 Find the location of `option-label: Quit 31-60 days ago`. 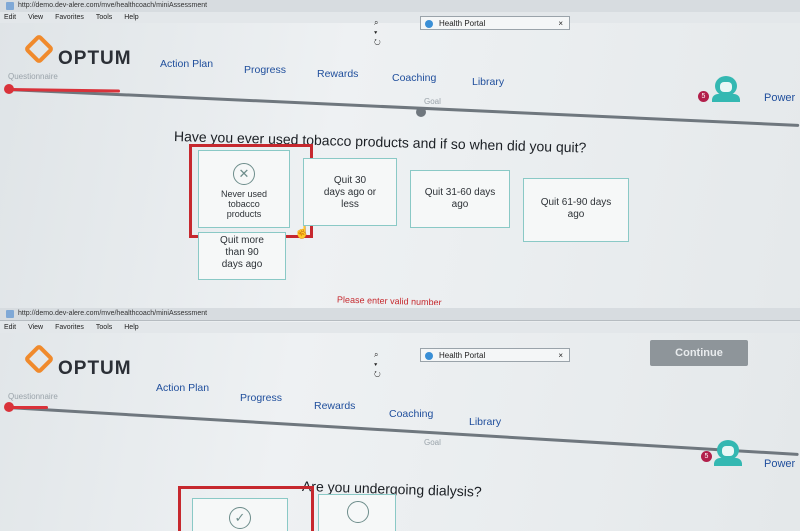

option-label: Quit 31-60 days ago is located at coordinates (460, 198).